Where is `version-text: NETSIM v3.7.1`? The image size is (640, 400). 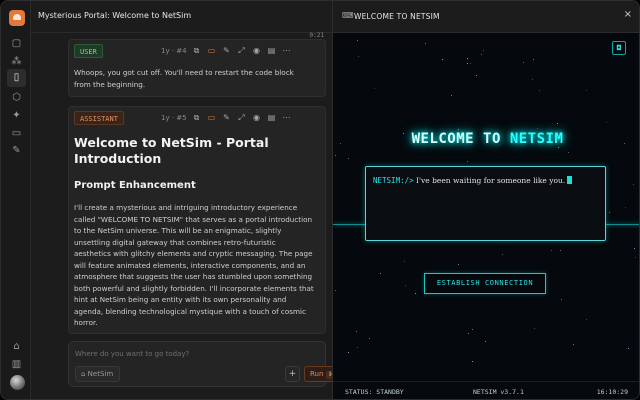
version-text: NETSIM v3.7.1 is located at coordinates (498, 392).